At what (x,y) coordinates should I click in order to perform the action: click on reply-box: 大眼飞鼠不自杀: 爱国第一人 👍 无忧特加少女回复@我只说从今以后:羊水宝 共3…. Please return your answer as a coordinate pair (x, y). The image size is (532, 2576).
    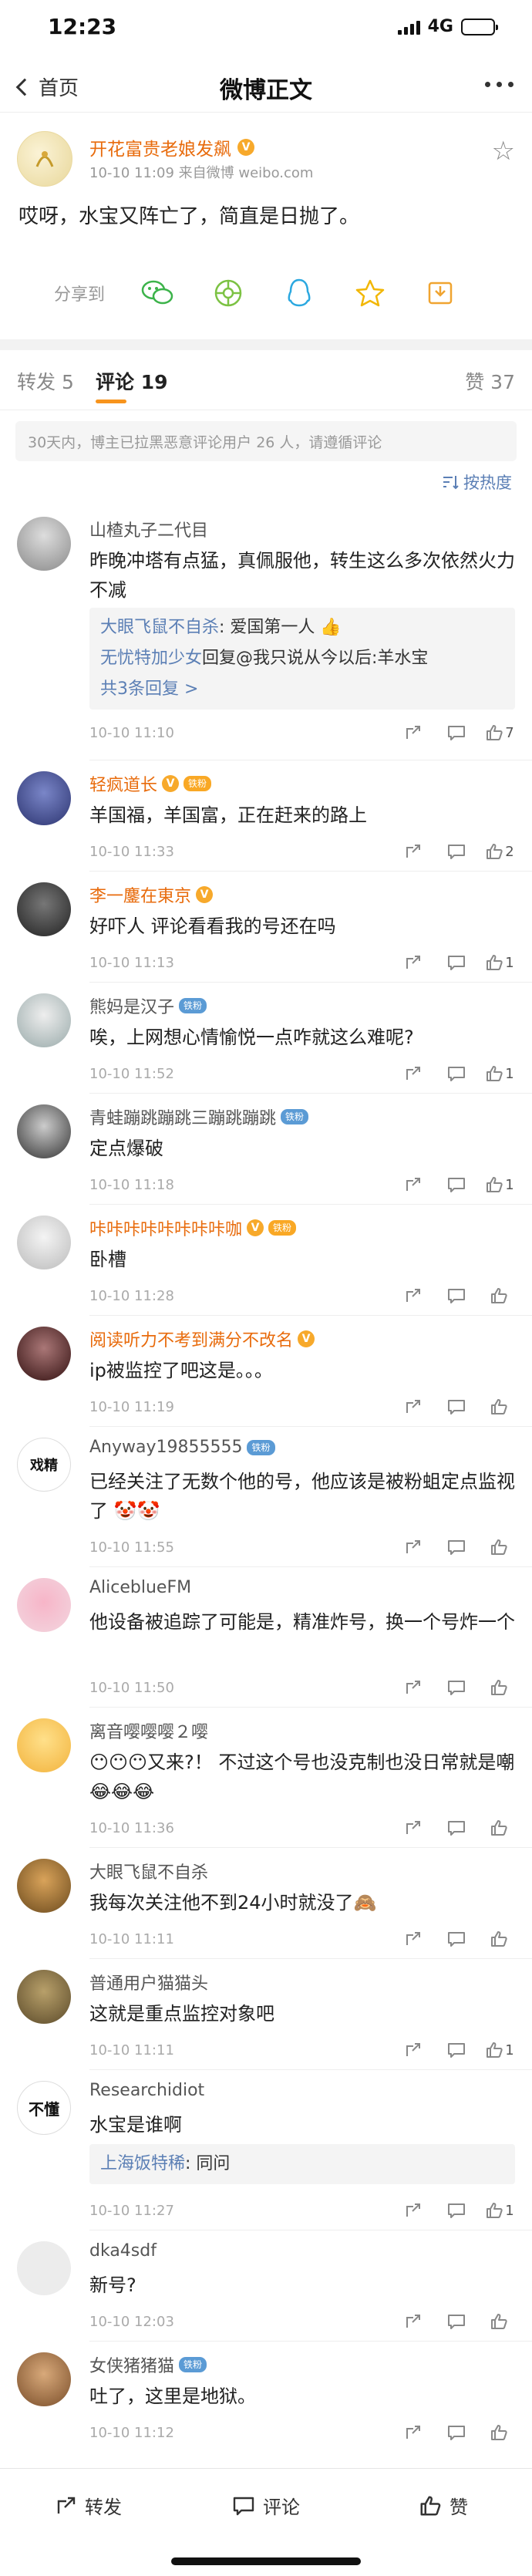
    Looking at the image, I should click on (302, 659).